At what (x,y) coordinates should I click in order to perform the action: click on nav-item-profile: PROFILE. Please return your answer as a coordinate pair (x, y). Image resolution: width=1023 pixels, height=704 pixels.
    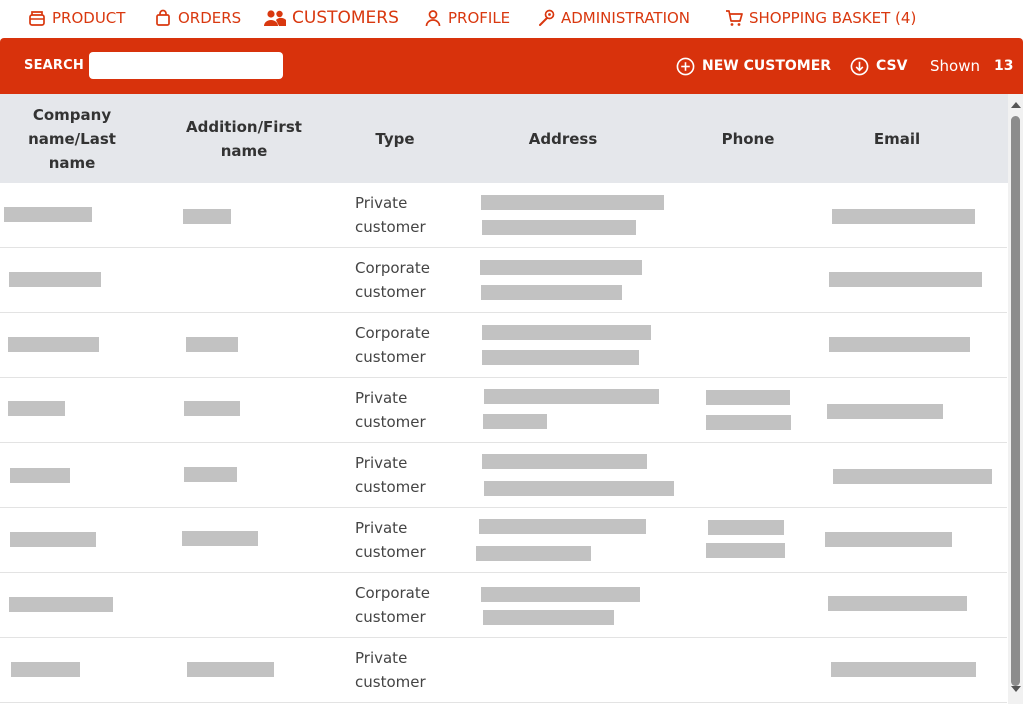
    Looking at the image, I should click on (467, 18).